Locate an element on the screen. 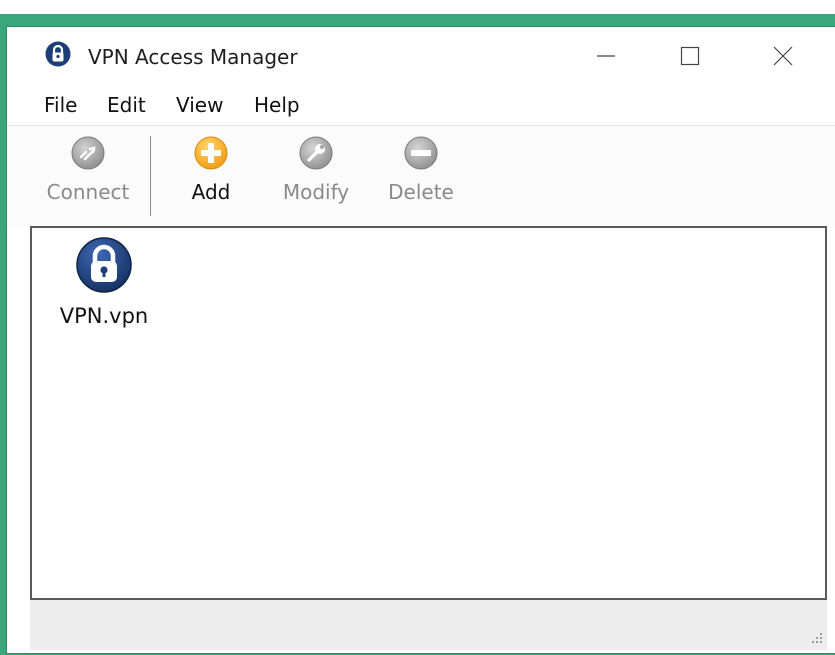 This screenshot has height=655, width=835. connect-icon is located at coordinates (88, 153).